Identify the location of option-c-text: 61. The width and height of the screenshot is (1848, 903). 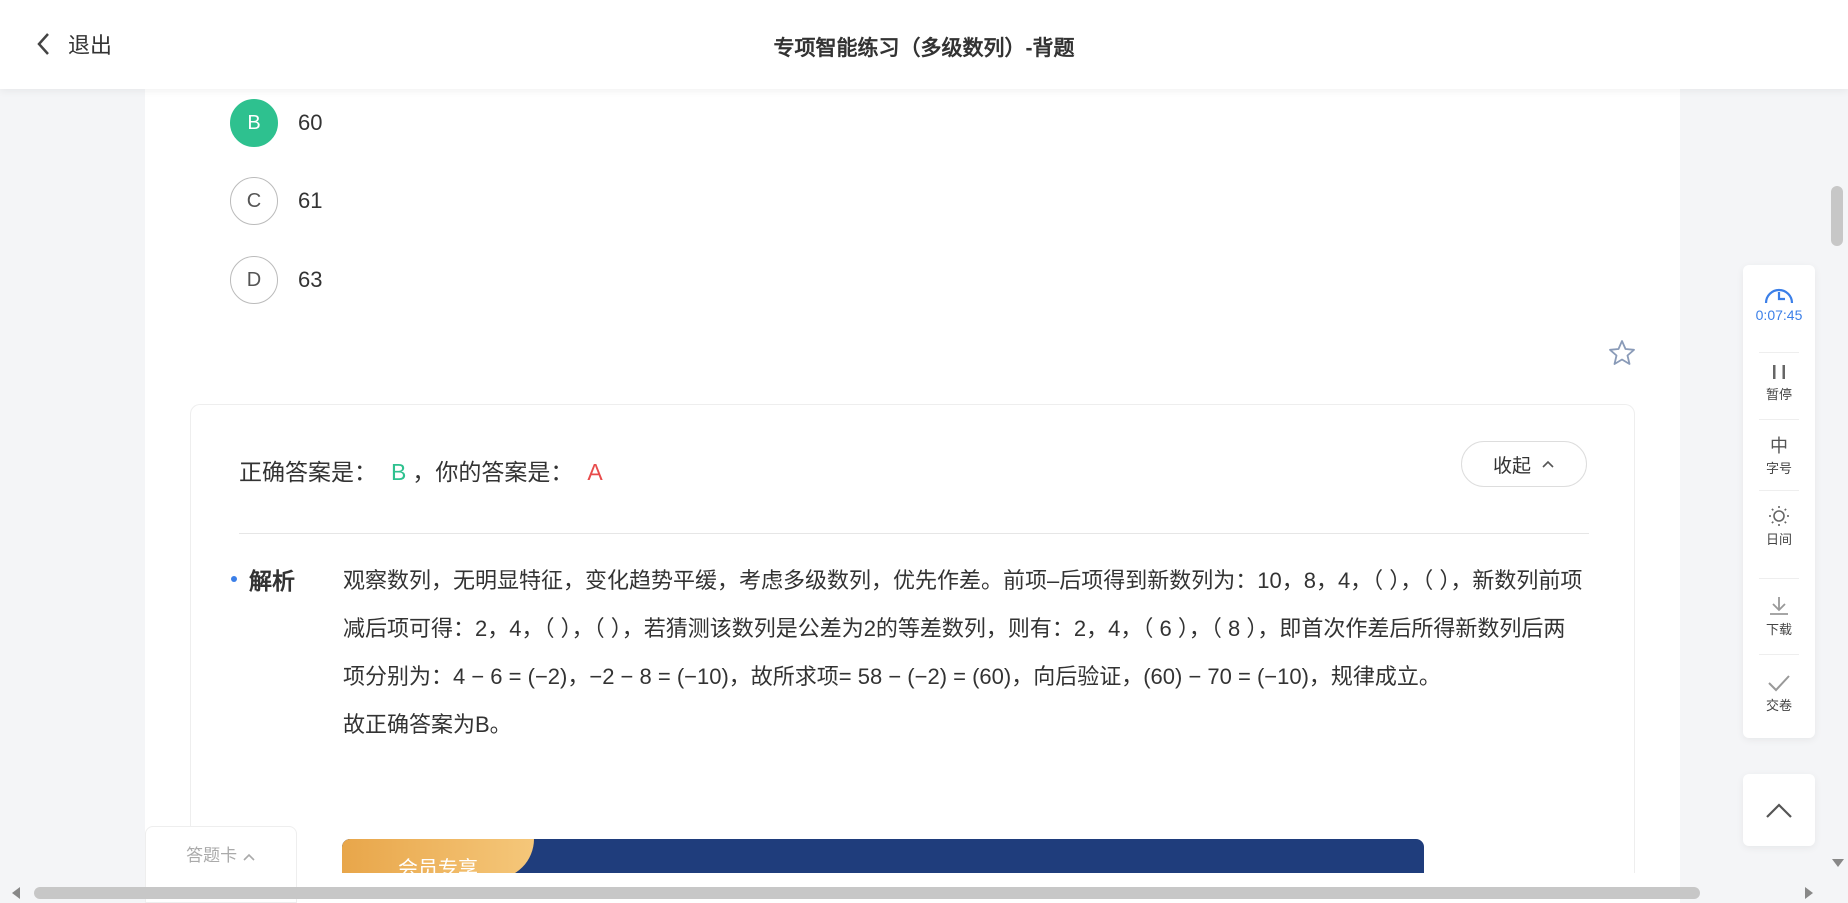
(310, 200).